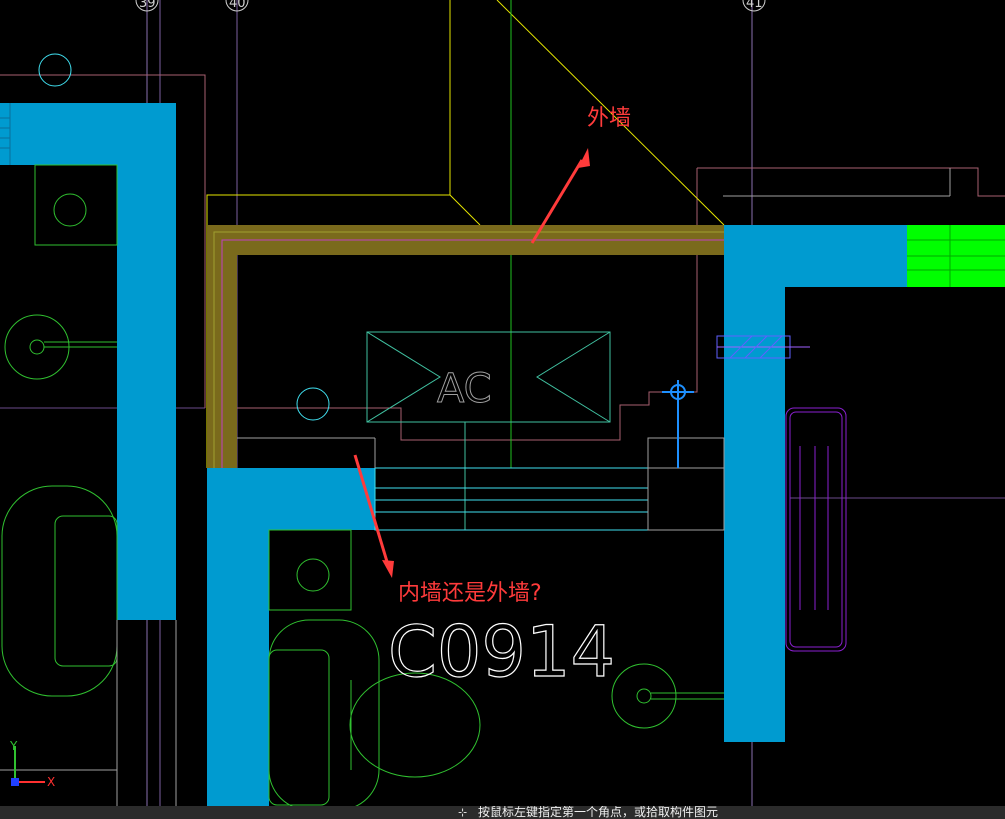 The width and height of the screenshot is (1005, 819). I want to click on ac-tag: AC, so click(464, 389).